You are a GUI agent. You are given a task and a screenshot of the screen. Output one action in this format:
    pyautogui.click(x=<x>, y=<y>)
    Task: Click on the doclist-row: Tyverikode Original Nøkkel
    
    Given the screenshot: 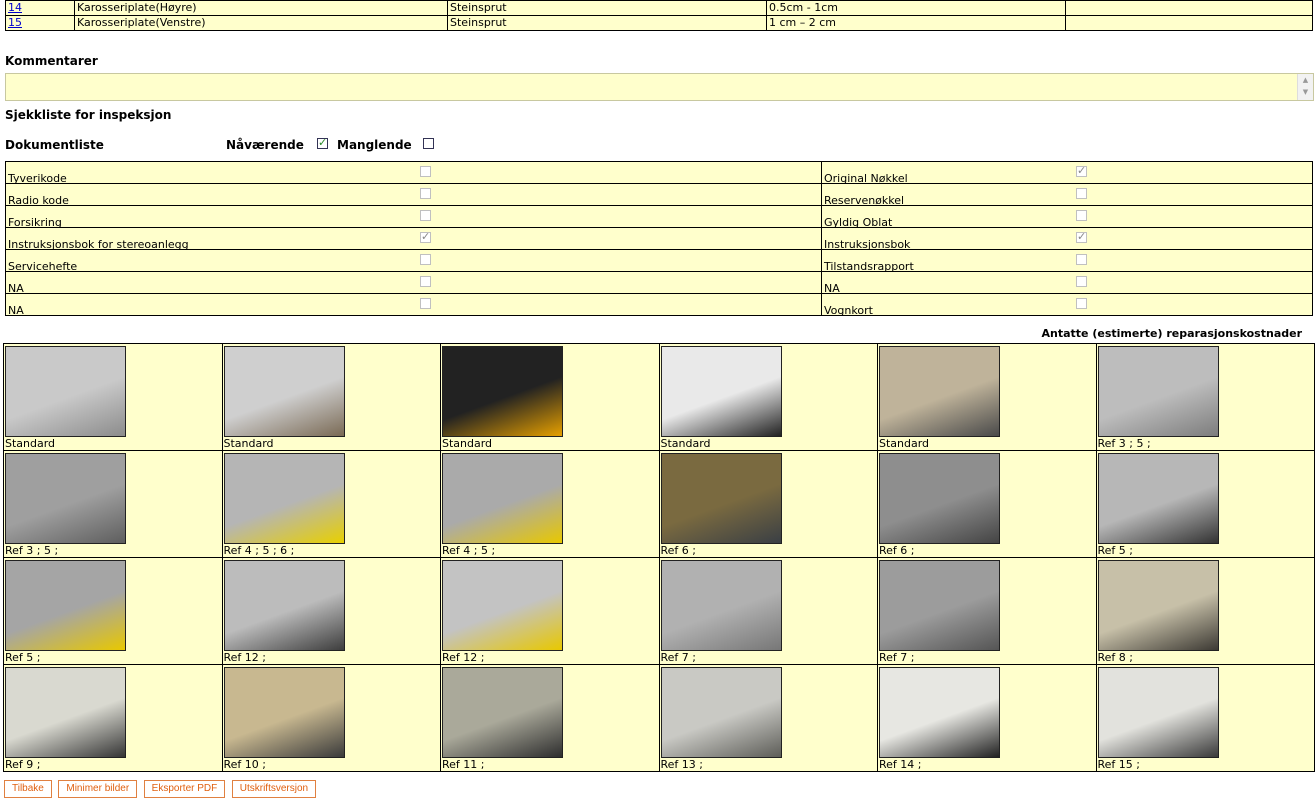 What is the action you would take?
    pyautogui.click(x=659, y=173)
    